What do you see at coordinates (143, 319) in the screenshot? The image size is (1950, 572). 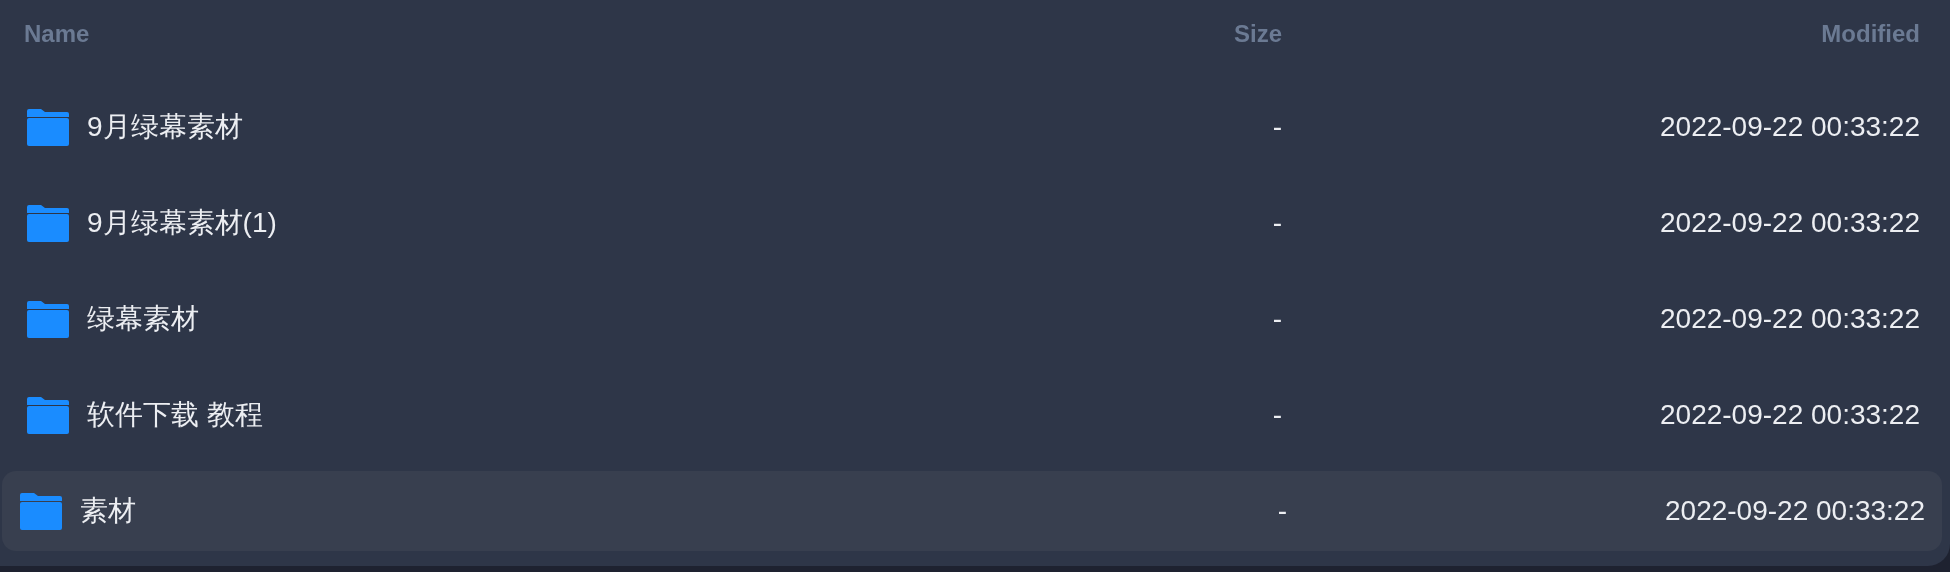 I see `file-name: 绿幕素材` at bounding box center [143, 319].